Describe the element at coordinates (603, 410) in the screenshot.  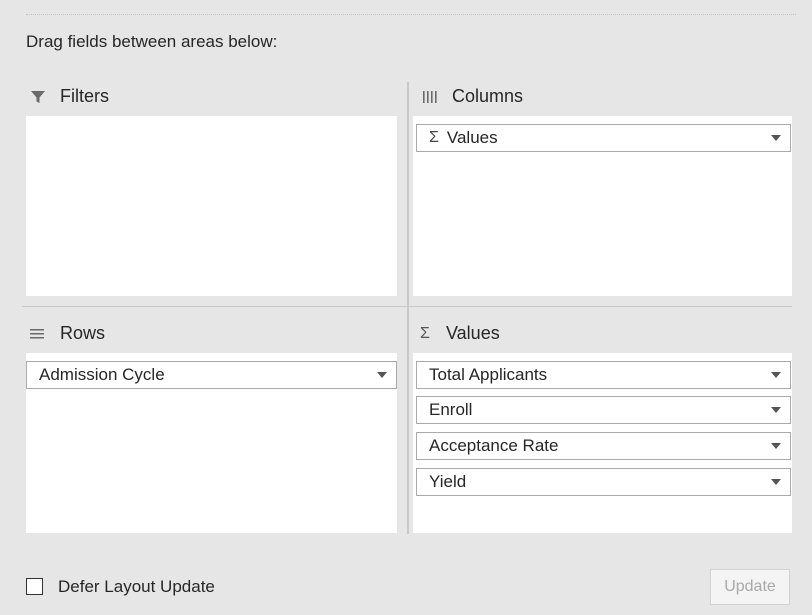
I see `values-field-enroll: Enroll` at that location.